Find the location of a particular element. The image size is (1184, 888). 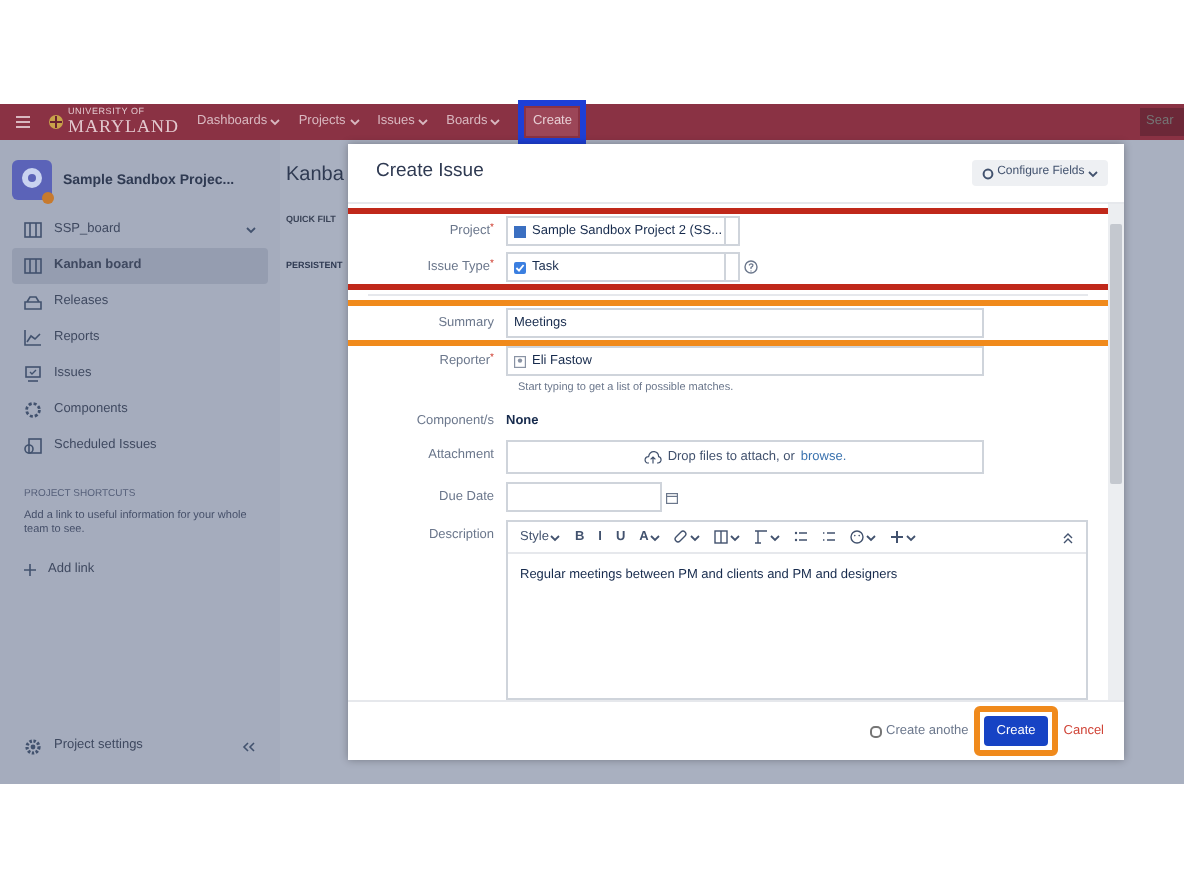

project-icon is located at coordinates (520, 231).